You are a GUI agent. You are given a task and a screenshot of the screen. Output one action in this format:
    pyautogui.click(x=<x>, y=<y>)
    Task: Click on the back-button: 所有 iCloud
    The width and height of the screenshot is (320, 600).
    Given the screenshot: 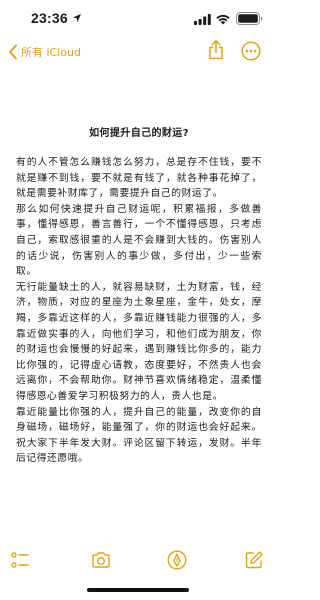 What is the action you would take?
    pyautogui.click(x=44, y=52)
    